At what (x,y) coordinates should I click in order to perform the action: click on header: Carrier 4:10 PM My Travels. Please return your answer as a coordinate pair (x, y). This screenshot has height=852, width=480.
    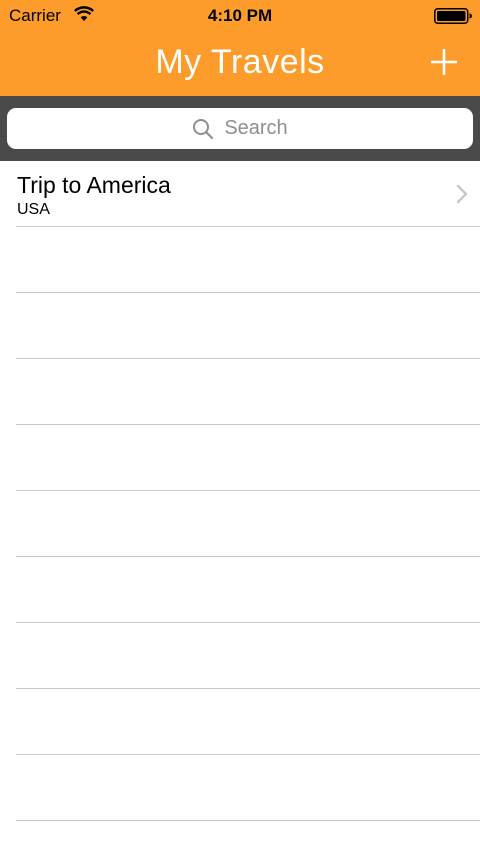
    Looking at the image, I should click on (240, 48).